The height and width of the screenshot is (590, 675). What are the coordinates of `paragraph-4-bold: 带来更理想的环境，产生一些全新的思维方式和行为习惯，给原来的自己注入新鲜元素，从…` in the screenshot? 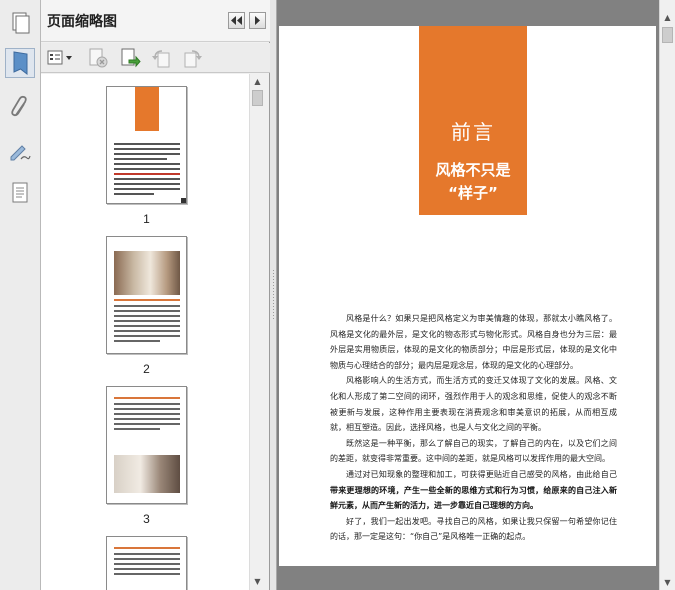 It's located at (473, 498).